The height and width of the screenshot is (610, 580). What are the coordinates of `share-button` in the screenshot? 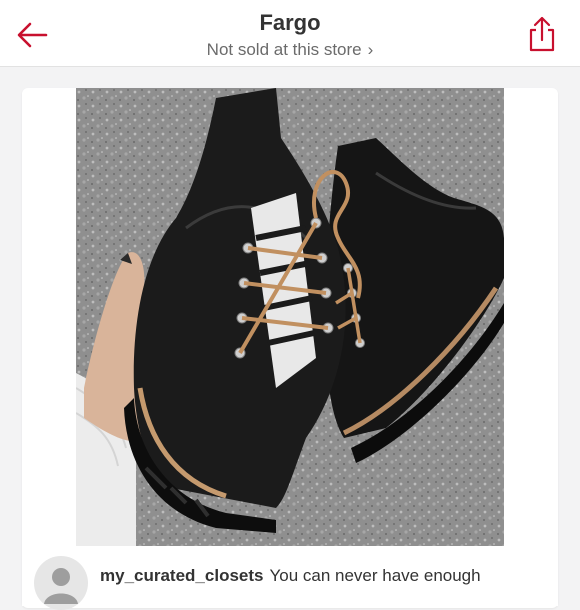 It's located at (542, 34).